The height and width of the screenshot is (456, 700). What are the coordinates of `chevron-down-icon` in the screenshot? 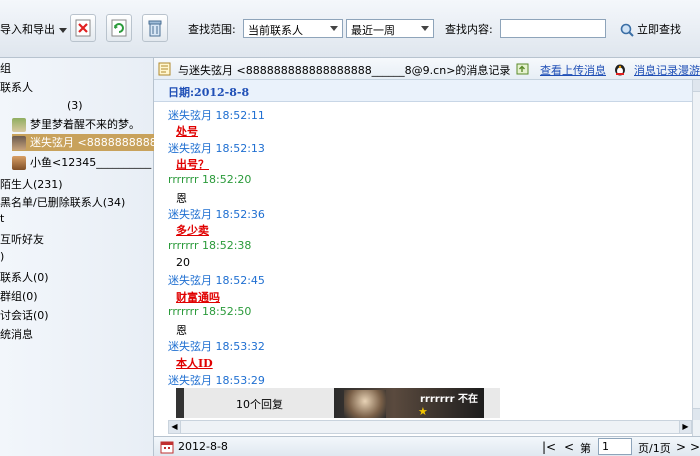 It's located at (334, 28).